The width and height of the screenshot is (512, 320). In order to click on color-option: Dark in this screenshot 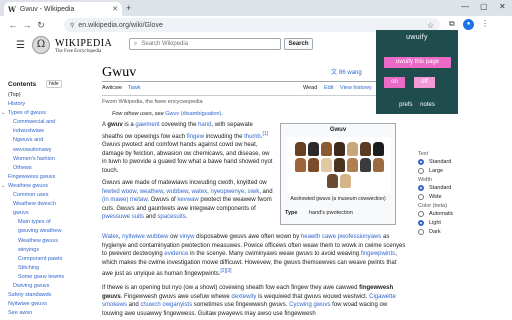, I will do `click(463, 232)`.